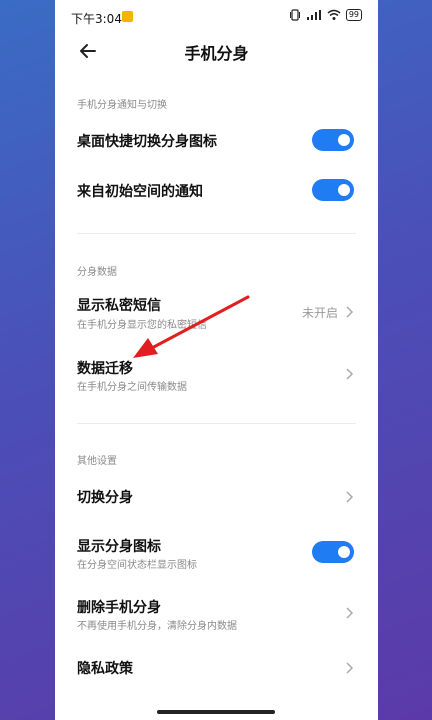  Describe the element at coordinates (216, 498) in the screenshot. I see `switch-clone-row: 切换分身` at that location.